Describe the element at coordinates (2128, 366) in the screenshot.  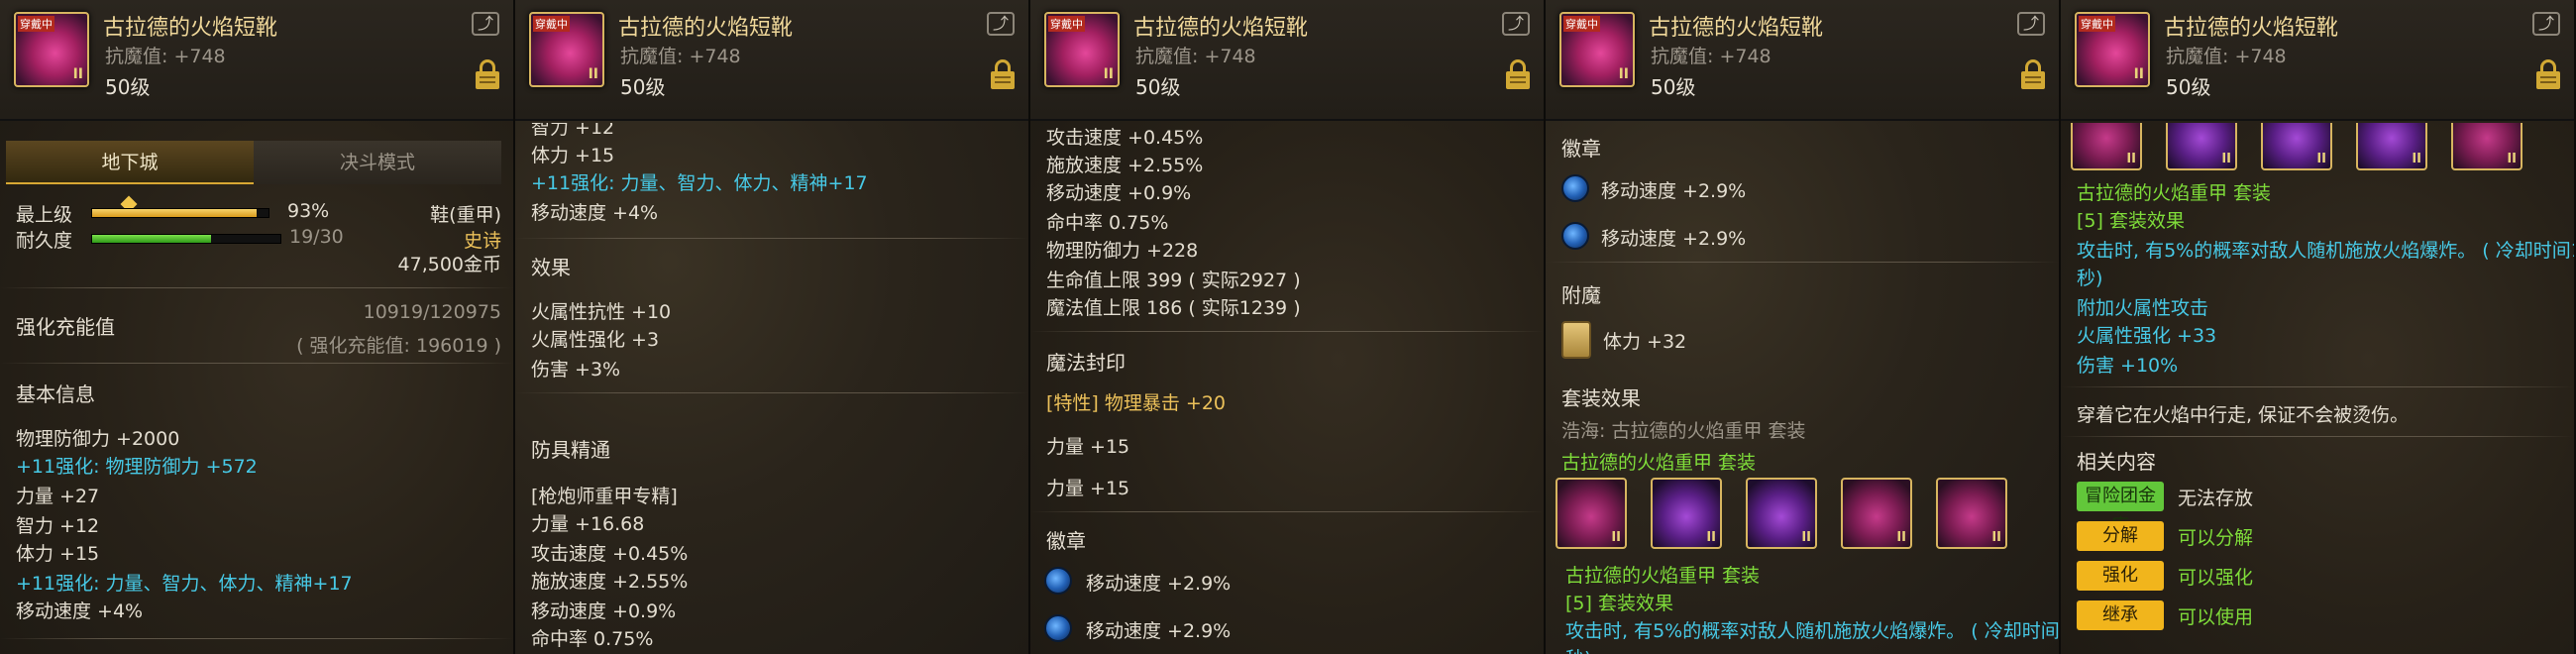
I see `set-bonus-line: 伤害 +10%` at that location.